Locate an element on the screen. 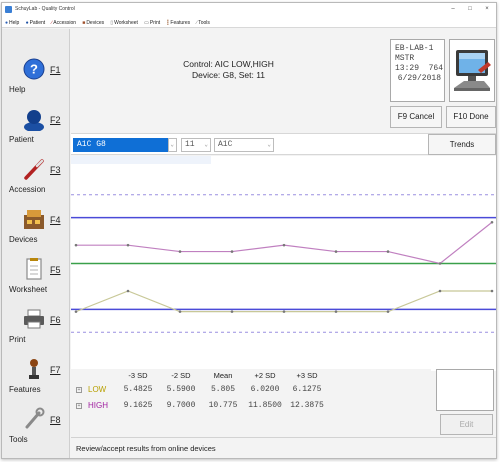 The image size is (500, 462). sidebar-item-help: ? F1 Help is located at coordinates (36, 80).